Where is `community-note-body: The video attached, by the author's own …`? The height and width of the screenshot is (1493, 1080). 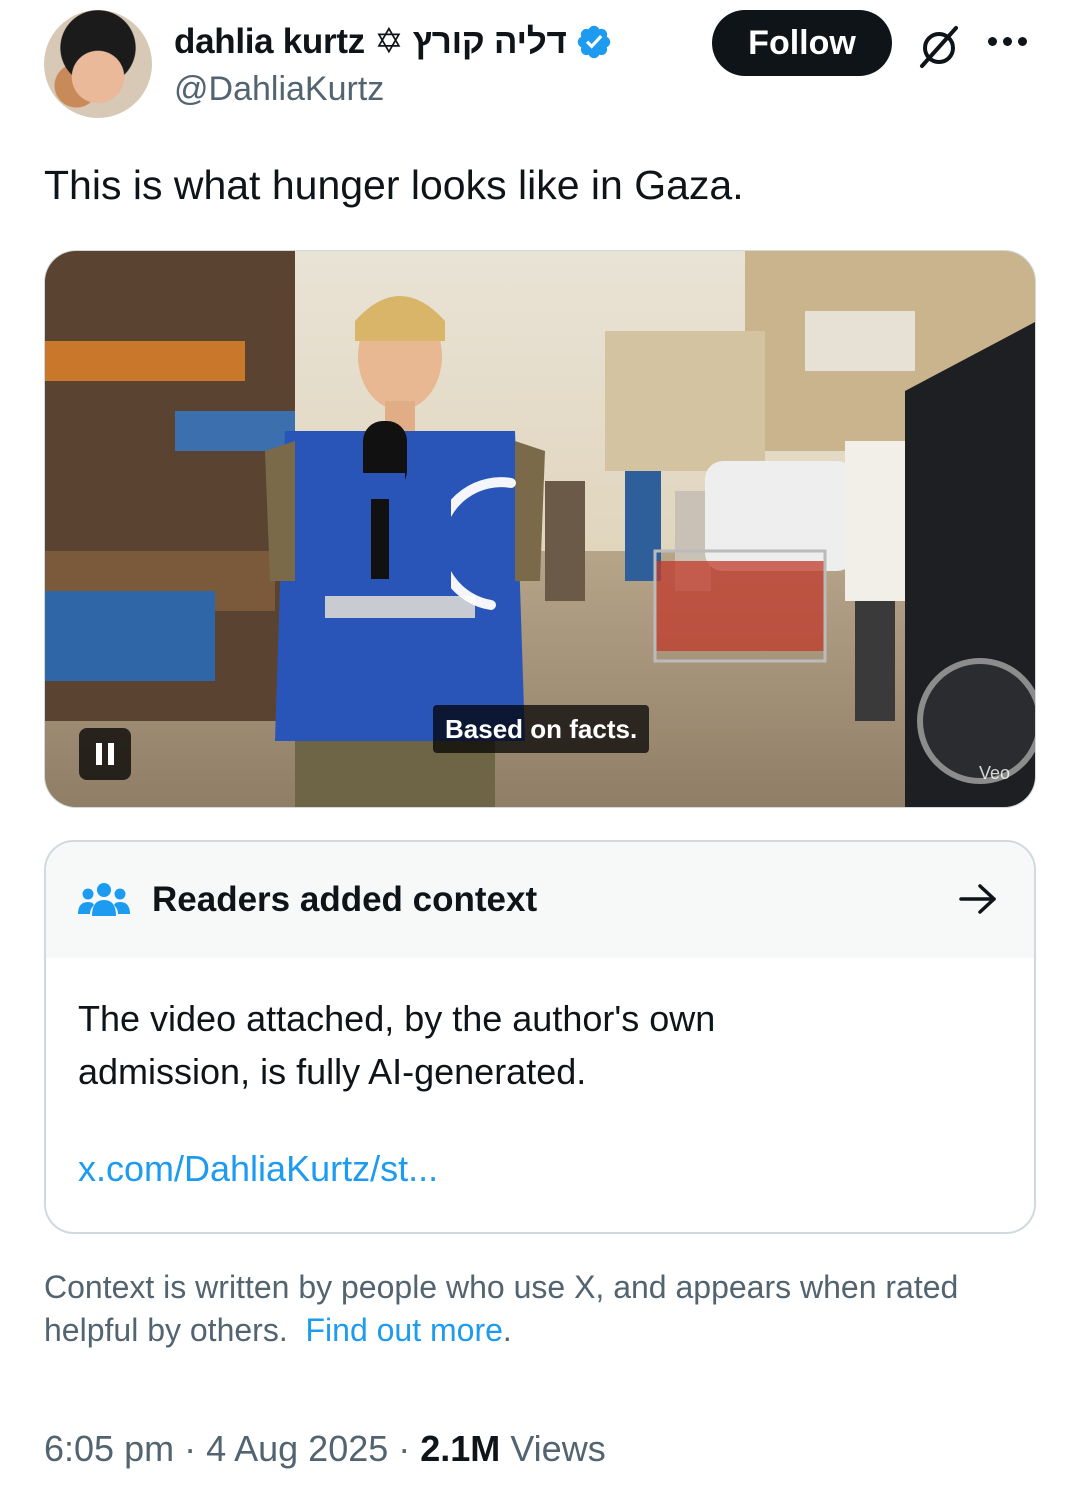
community-note-body: The video attached, by the author's own … is located at coordinates (397, 1045).